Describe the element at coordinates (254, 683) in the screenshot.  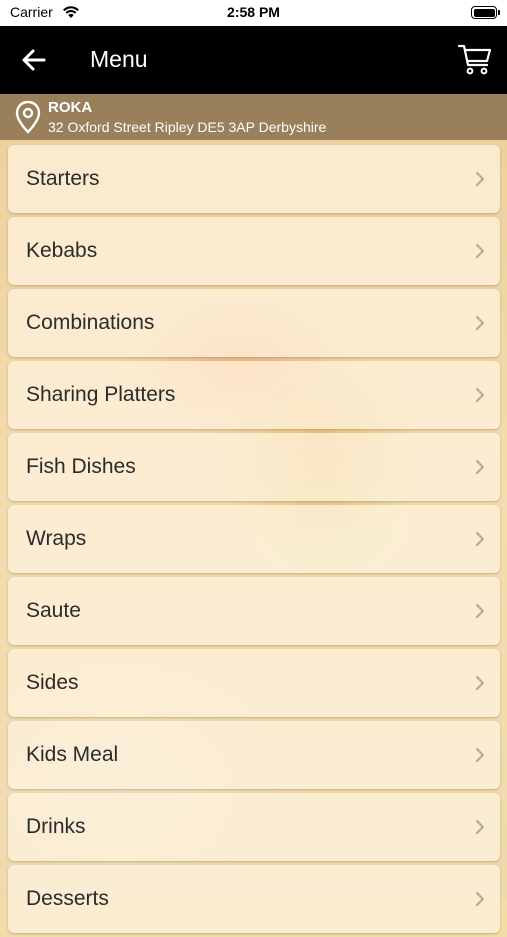
I see `menu-item-sides: Sides` at that location.